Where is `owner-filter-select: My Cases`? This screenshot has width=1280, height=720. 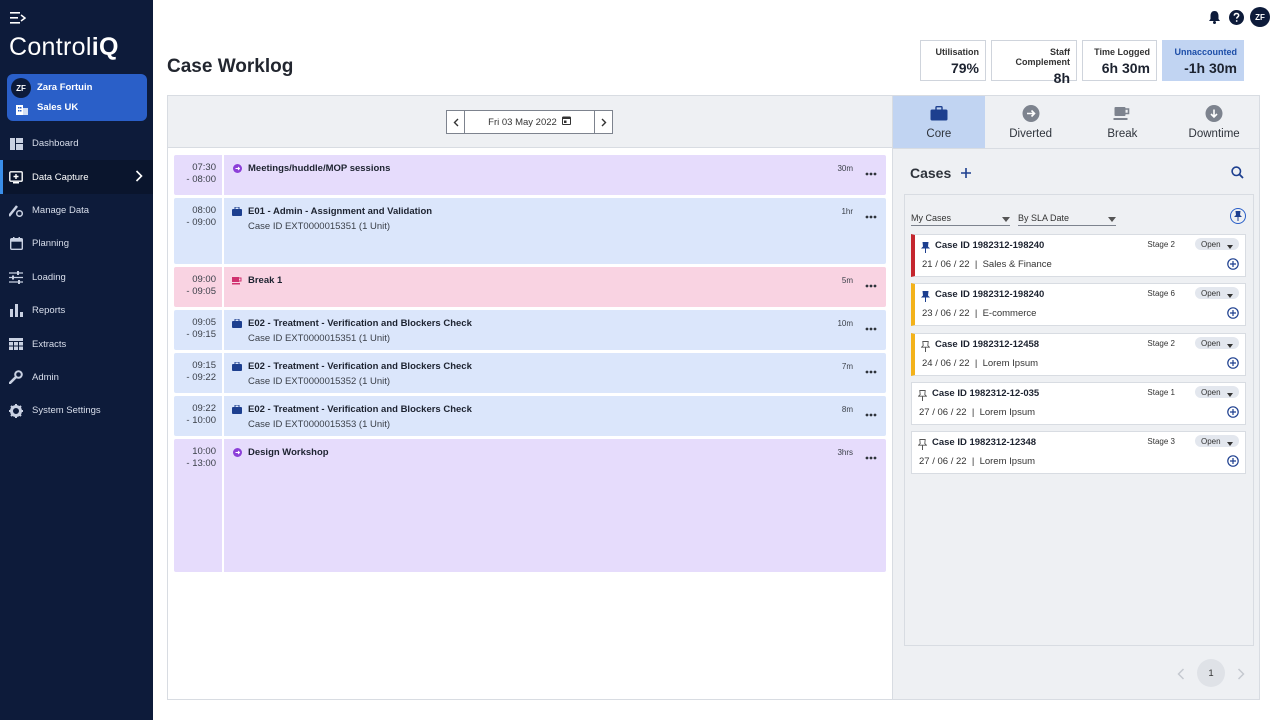
owner-filter-select: My Cases is located at coordinates (960, 217).